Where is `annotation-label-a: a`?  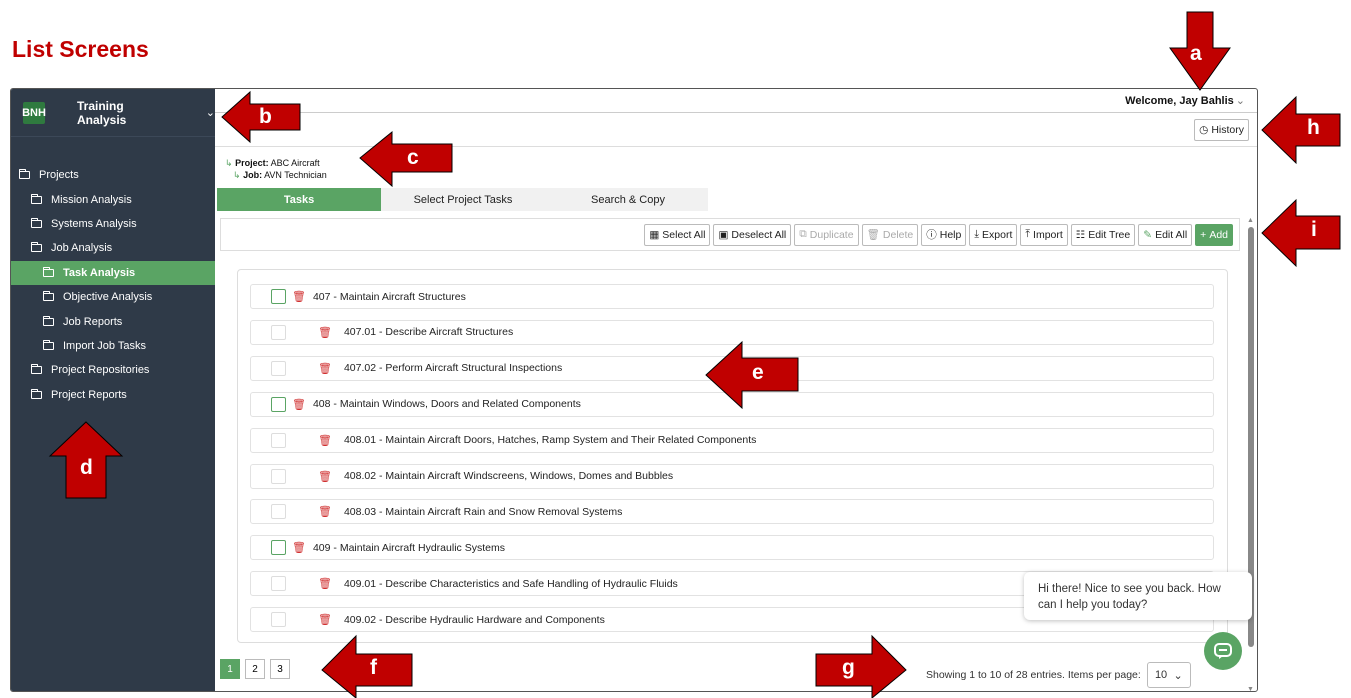 annotation-label-a: a is located at coordinates (1196, 53).